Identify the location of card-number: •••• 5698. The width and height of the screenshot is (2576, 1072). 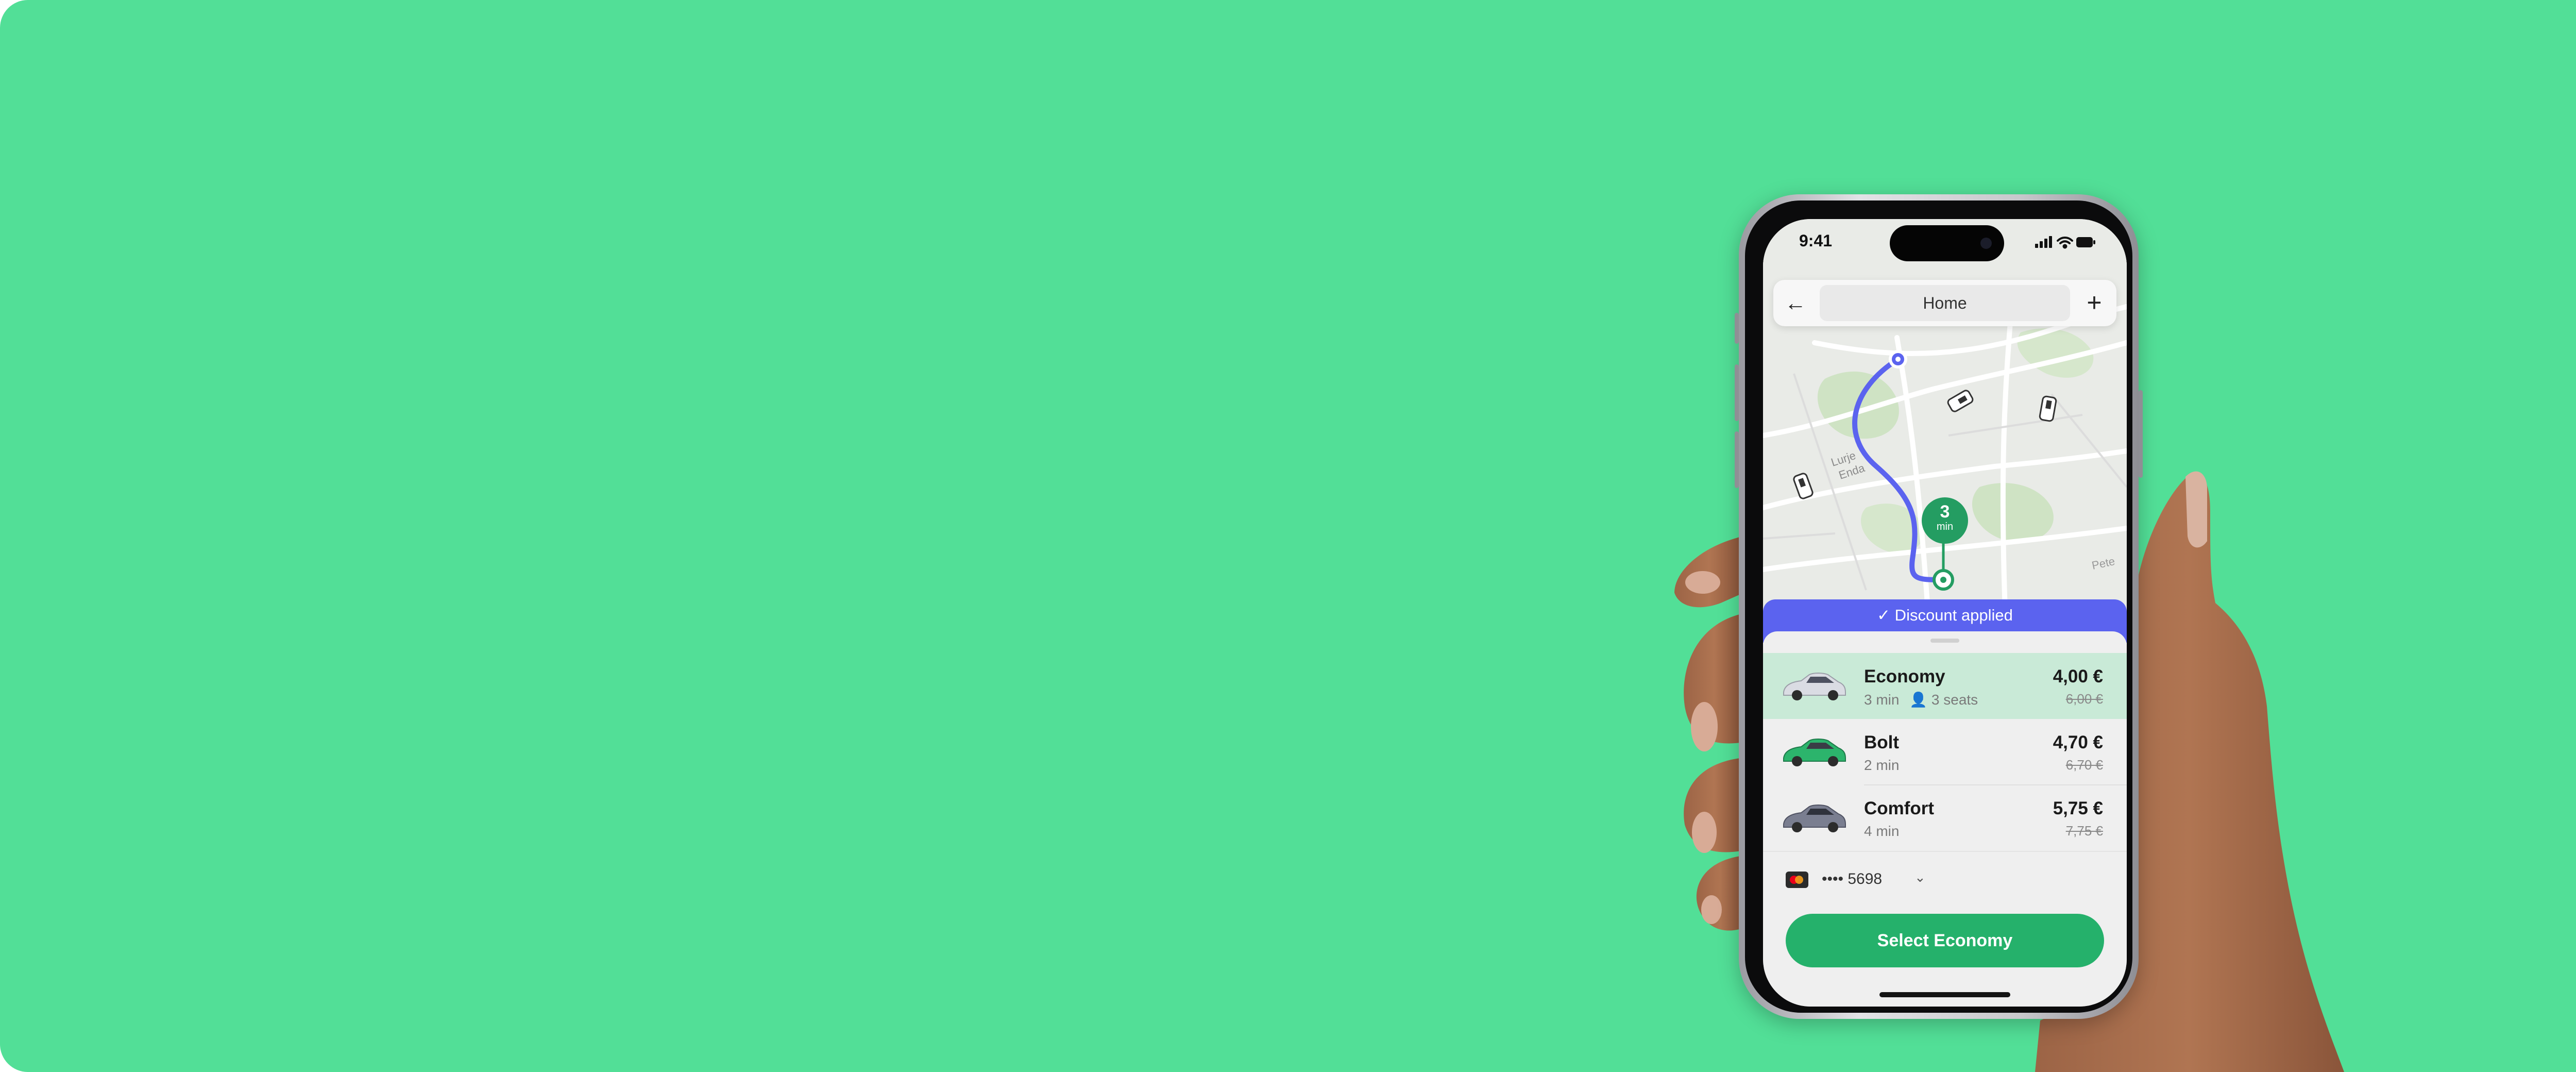
(1852, 878).